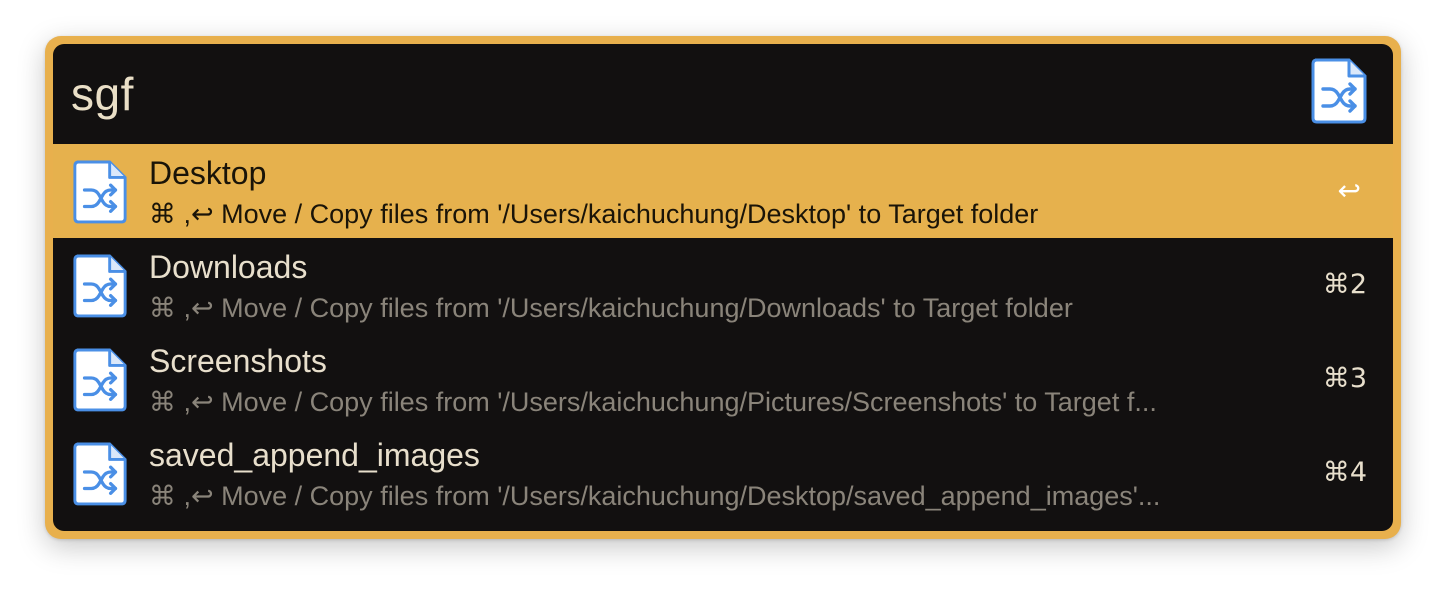  I want to click on result-title: Desktop, so click(208, 173).